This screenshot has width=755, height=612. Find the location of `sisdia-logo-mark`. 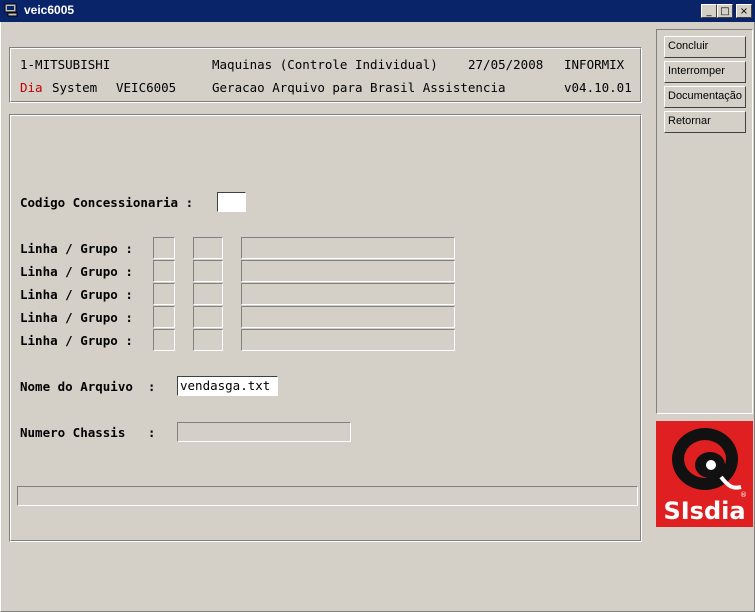

sisdia-logo-mark is located at coordinates (707, 459).